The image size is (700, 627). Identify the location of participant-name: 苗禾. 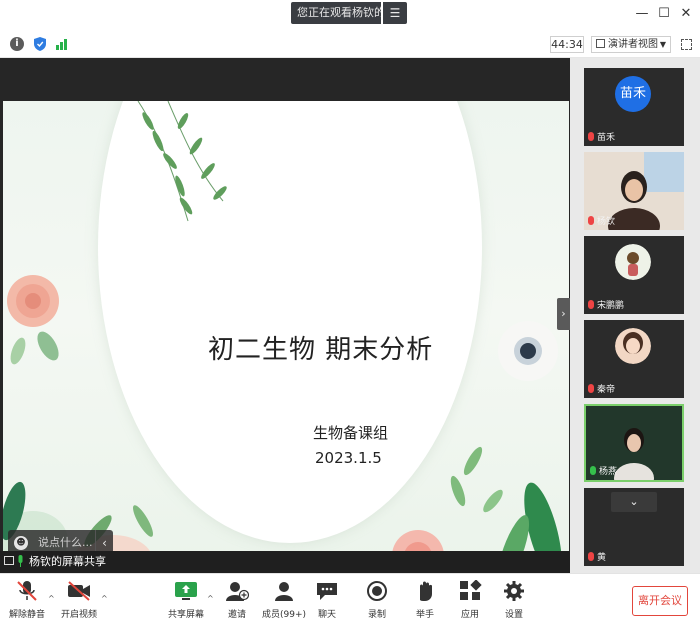
(601, 136).